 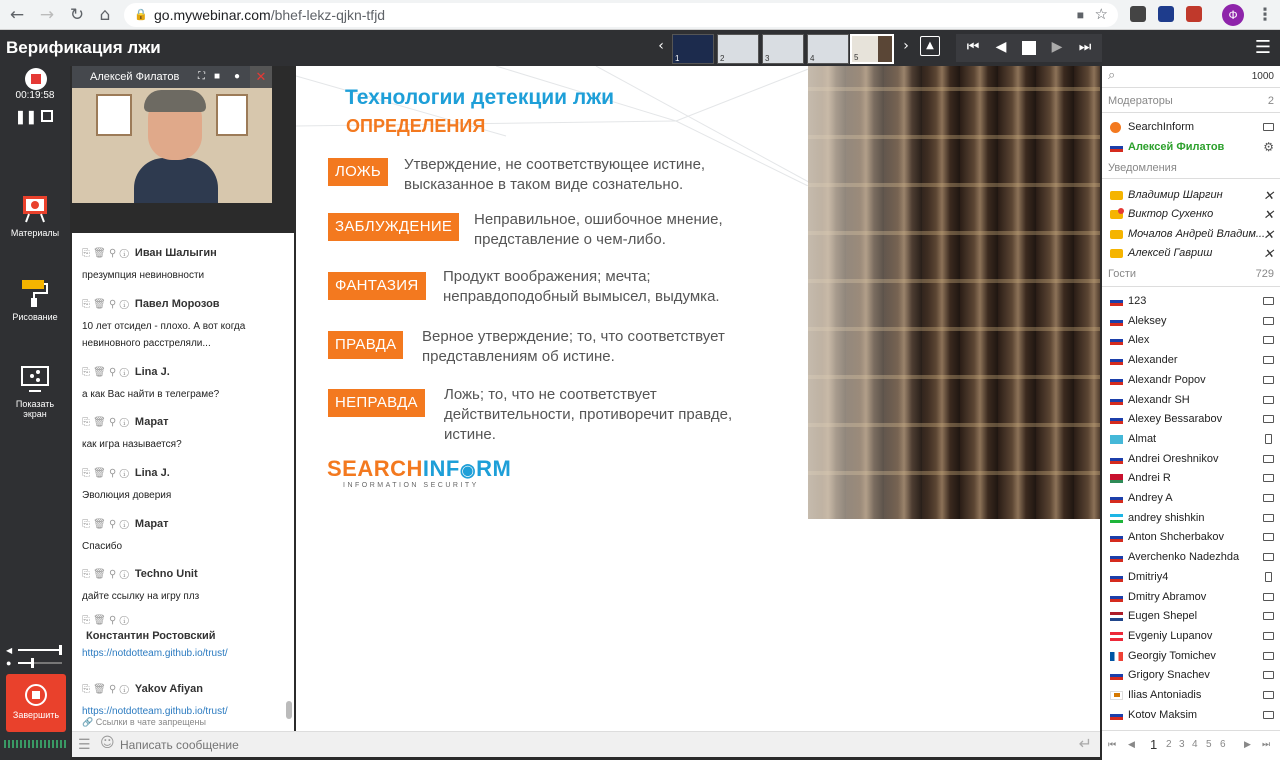 What do you see at coordinates (1247, 744) in the screenshot?
I see `next-page-icon: ▶` at bounding box center [1247, 744].